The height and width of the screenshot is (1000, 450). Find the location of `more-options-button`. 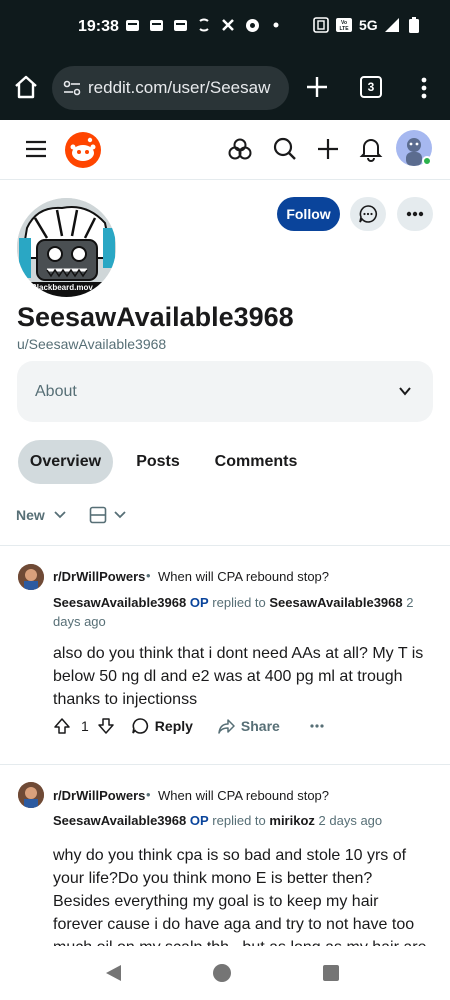

more-options-button is located at coordinates (415, 214).